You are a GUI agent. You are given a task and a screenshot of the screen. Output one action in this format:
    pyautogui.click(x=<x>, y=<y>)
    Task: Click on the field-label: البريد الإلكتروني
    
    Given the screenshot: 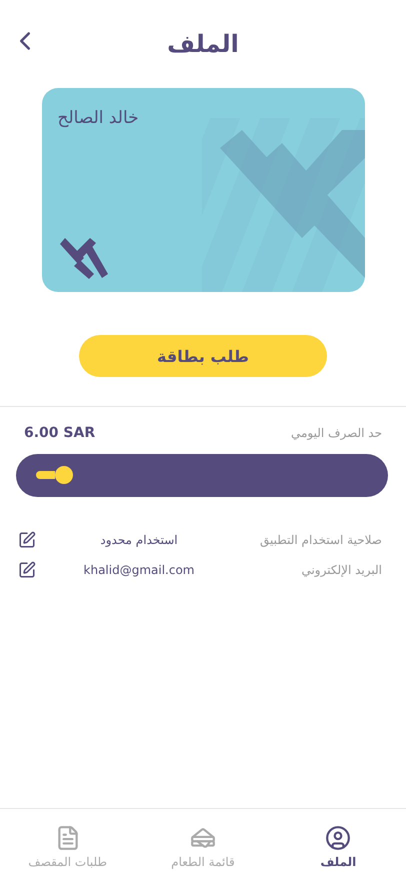 What is the action you would take?
    pyautogui.click(x=341, y=570)
    